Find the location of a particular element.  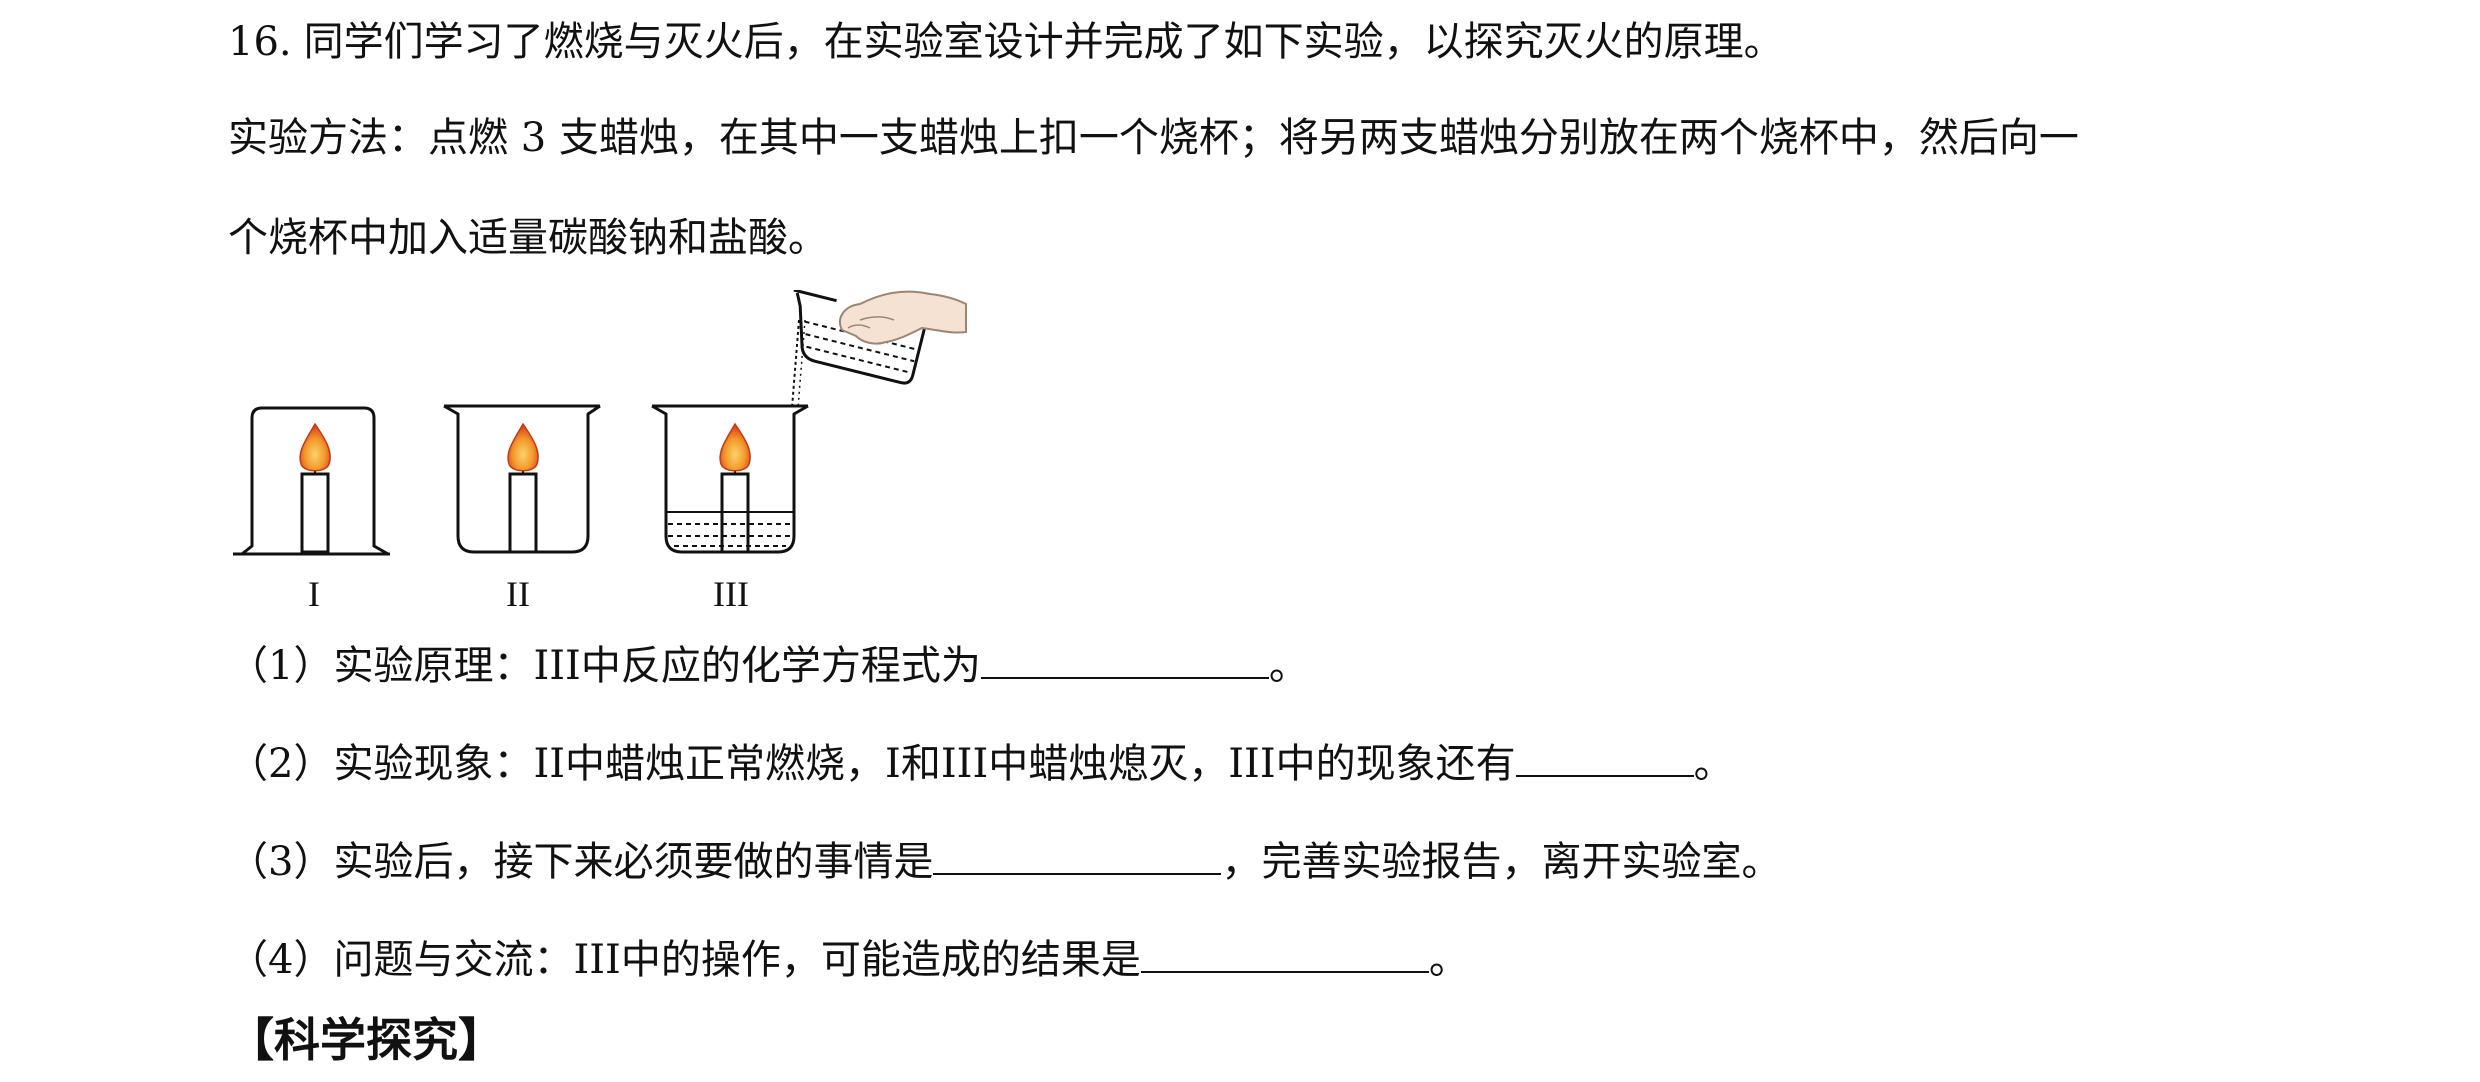

candle-II is located at coordinates (523, 510).